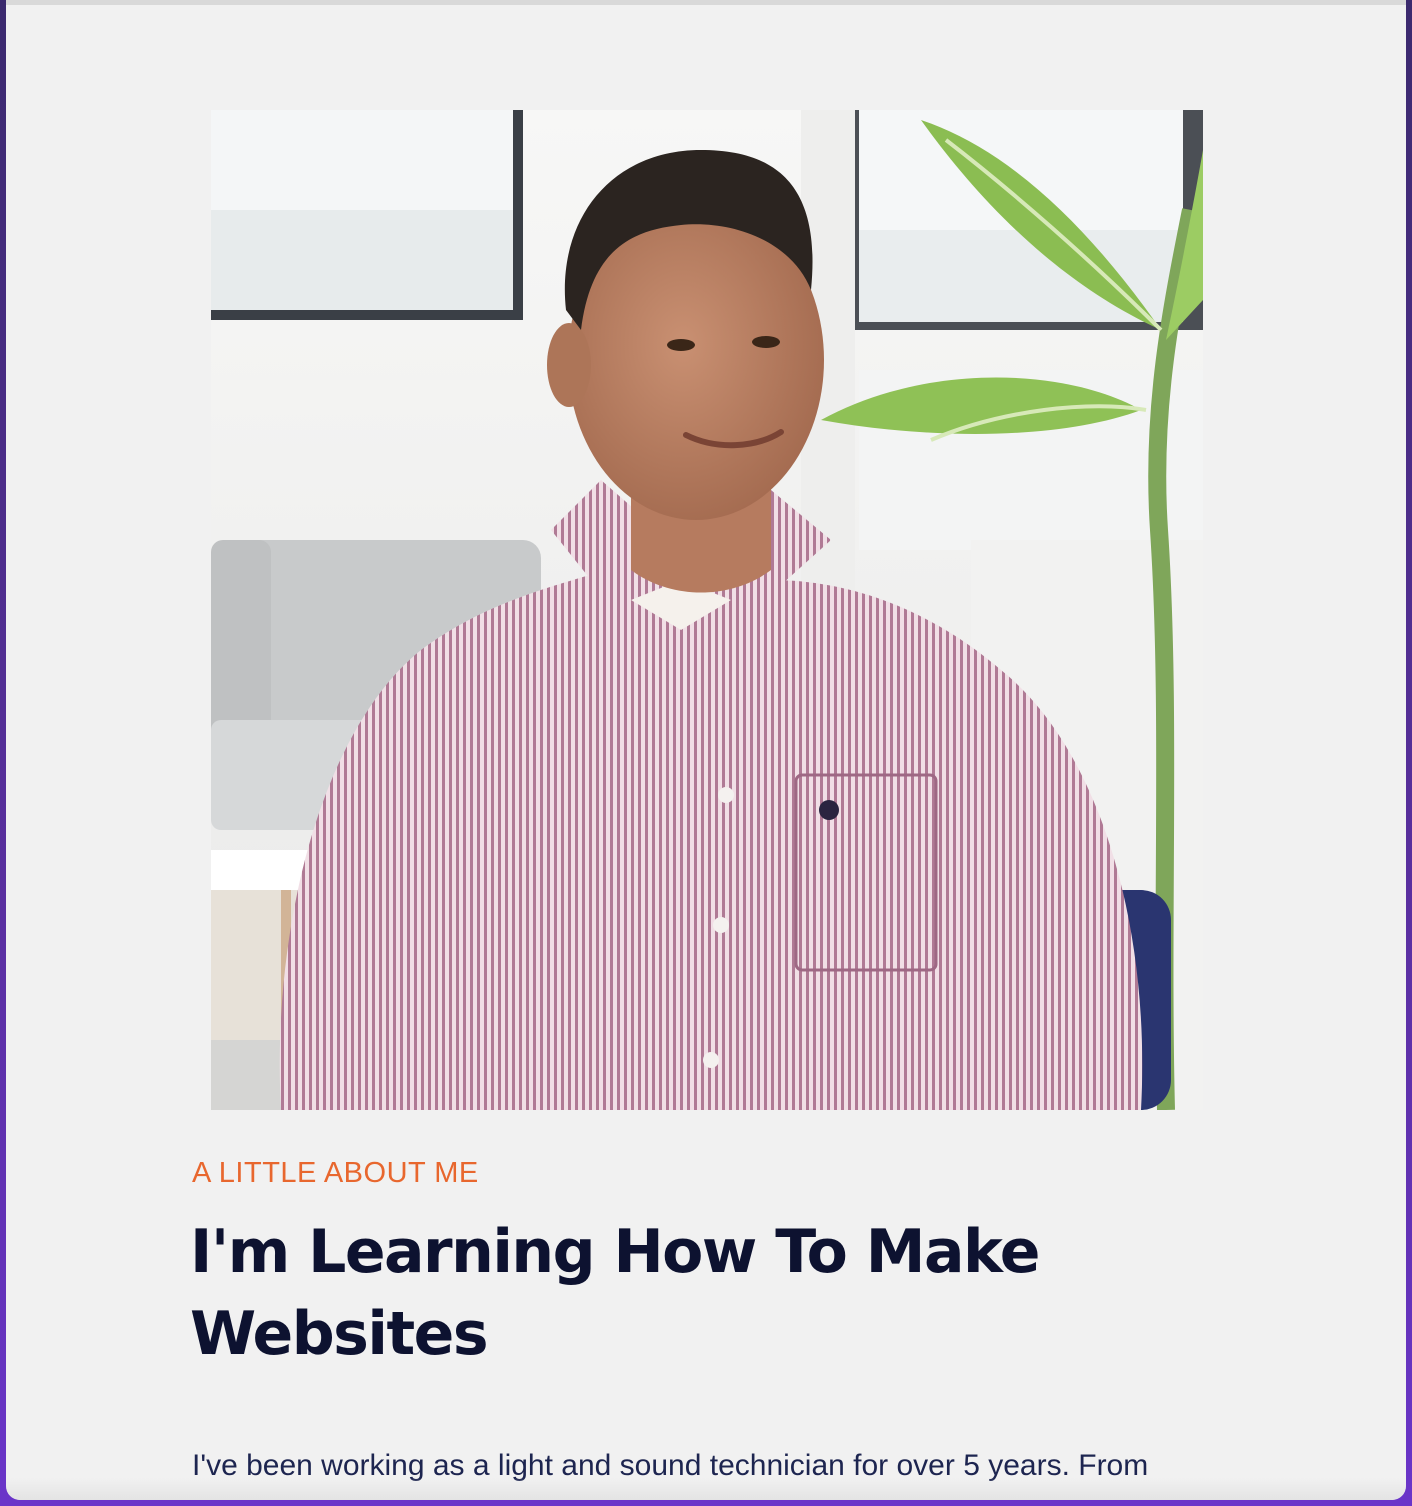 Image resolution: width=1412 pixels, height=1506 pixels. What do you see at coordinates (706, 1489) in the screenshot?
I see `scroll-fade` at bounding box center [706, 1489].